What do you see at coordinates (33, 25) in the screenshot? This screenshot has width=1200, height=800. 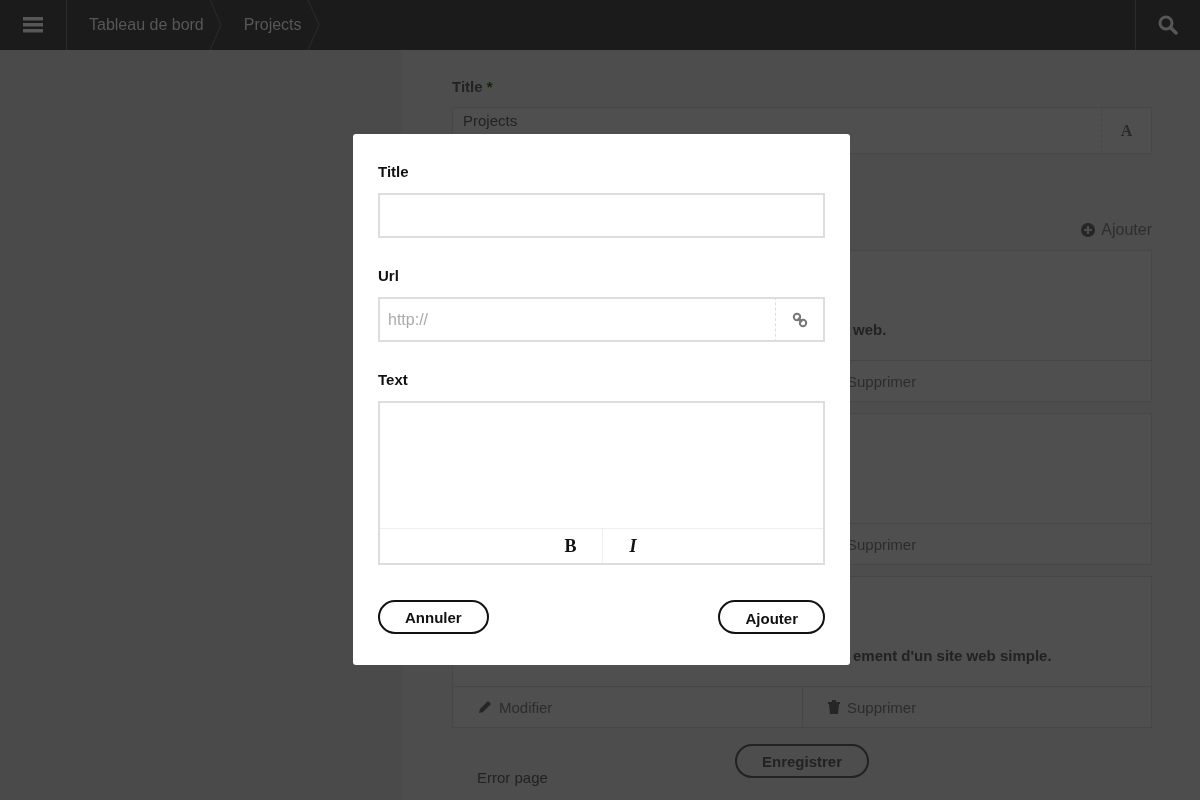 I see `menu-icon` at bounding box center [33, 25].